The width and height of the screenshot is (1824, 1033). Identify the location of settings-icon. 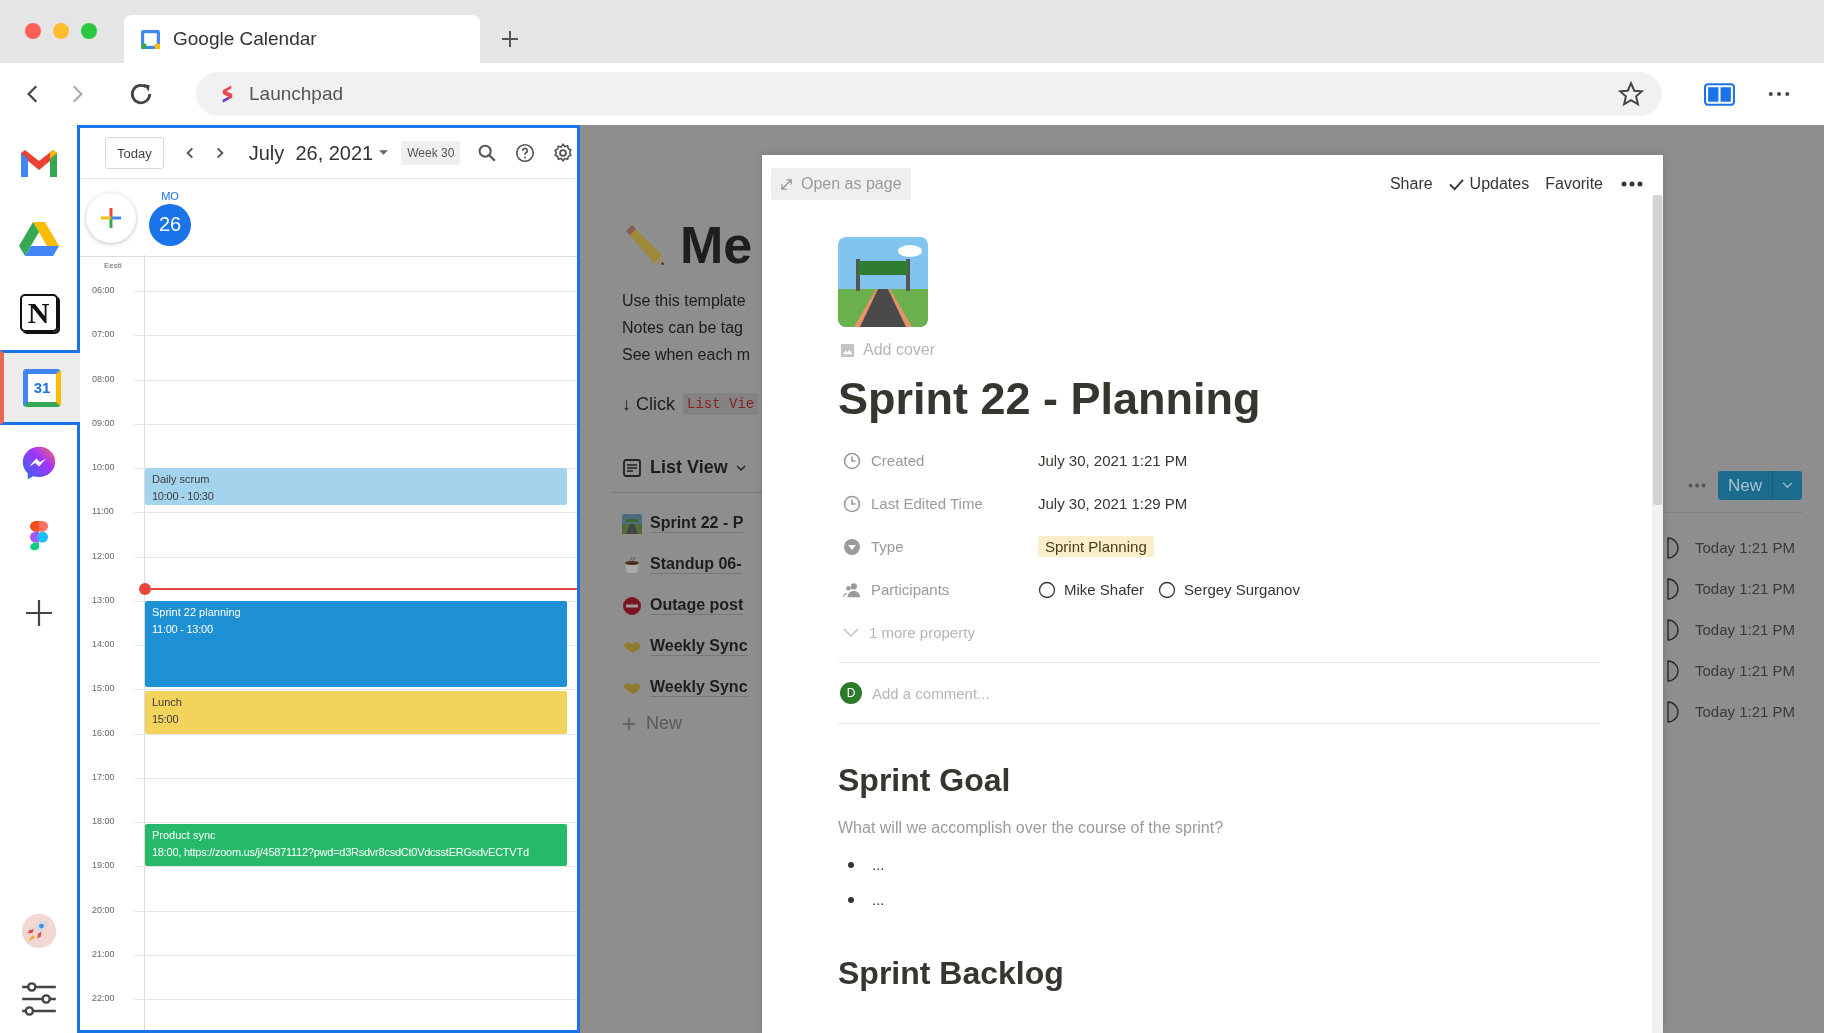
(563, 153).